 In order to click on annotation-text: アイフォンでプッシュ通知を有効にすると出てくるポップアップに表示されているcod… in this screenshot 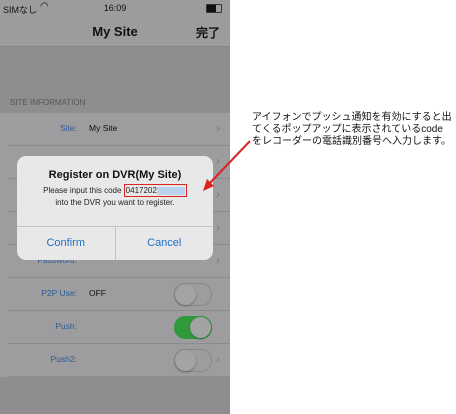, I will do `click(352, 129)`.